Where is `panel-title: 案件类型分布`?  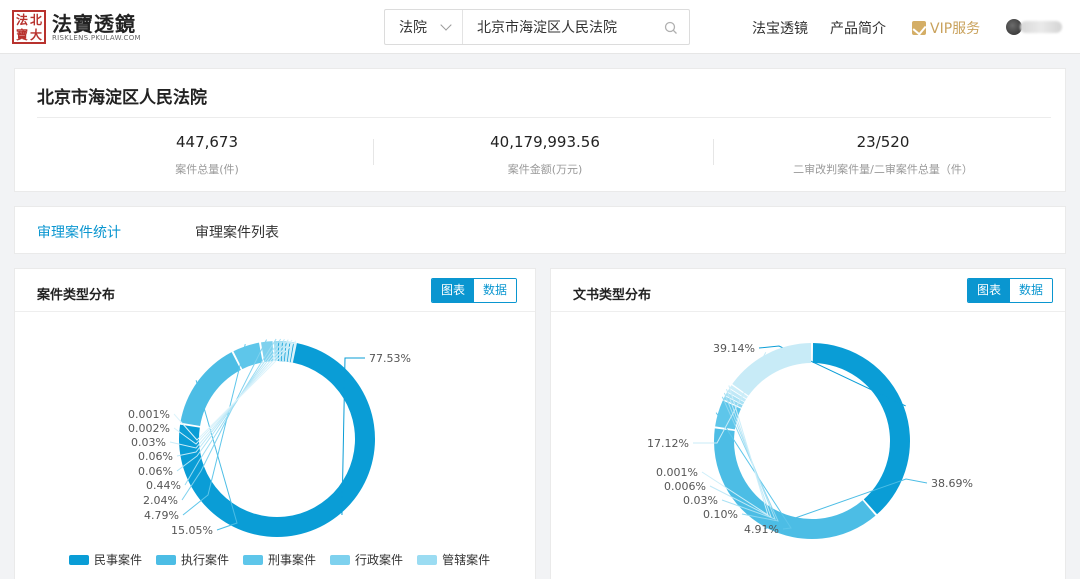
panel-title: 案件类型分布 is located at coordinates (76, 295).